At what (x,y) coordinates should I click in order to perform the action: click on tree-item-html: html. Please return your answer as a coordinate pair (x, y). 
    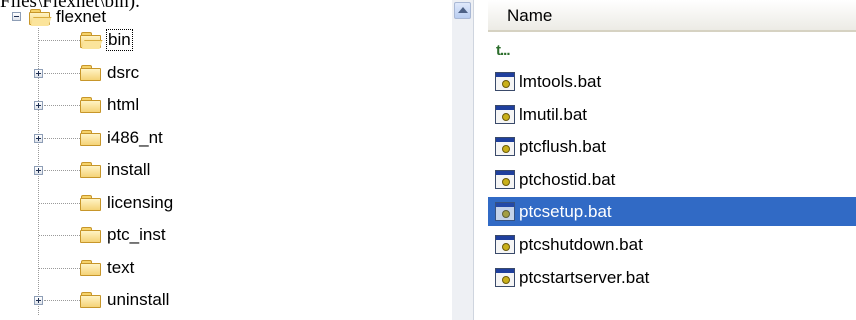
    Looking at the image, I should click on (123, 105).